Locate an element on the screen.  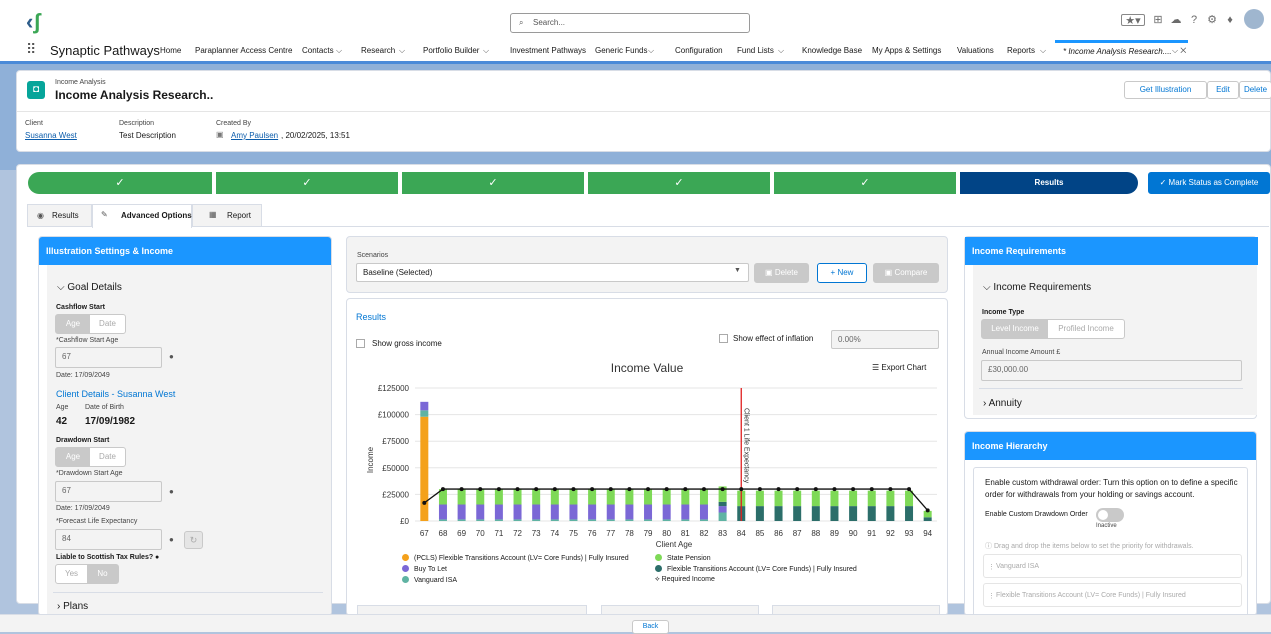
client-link: Susanna West is located at coordinates (51, 135).